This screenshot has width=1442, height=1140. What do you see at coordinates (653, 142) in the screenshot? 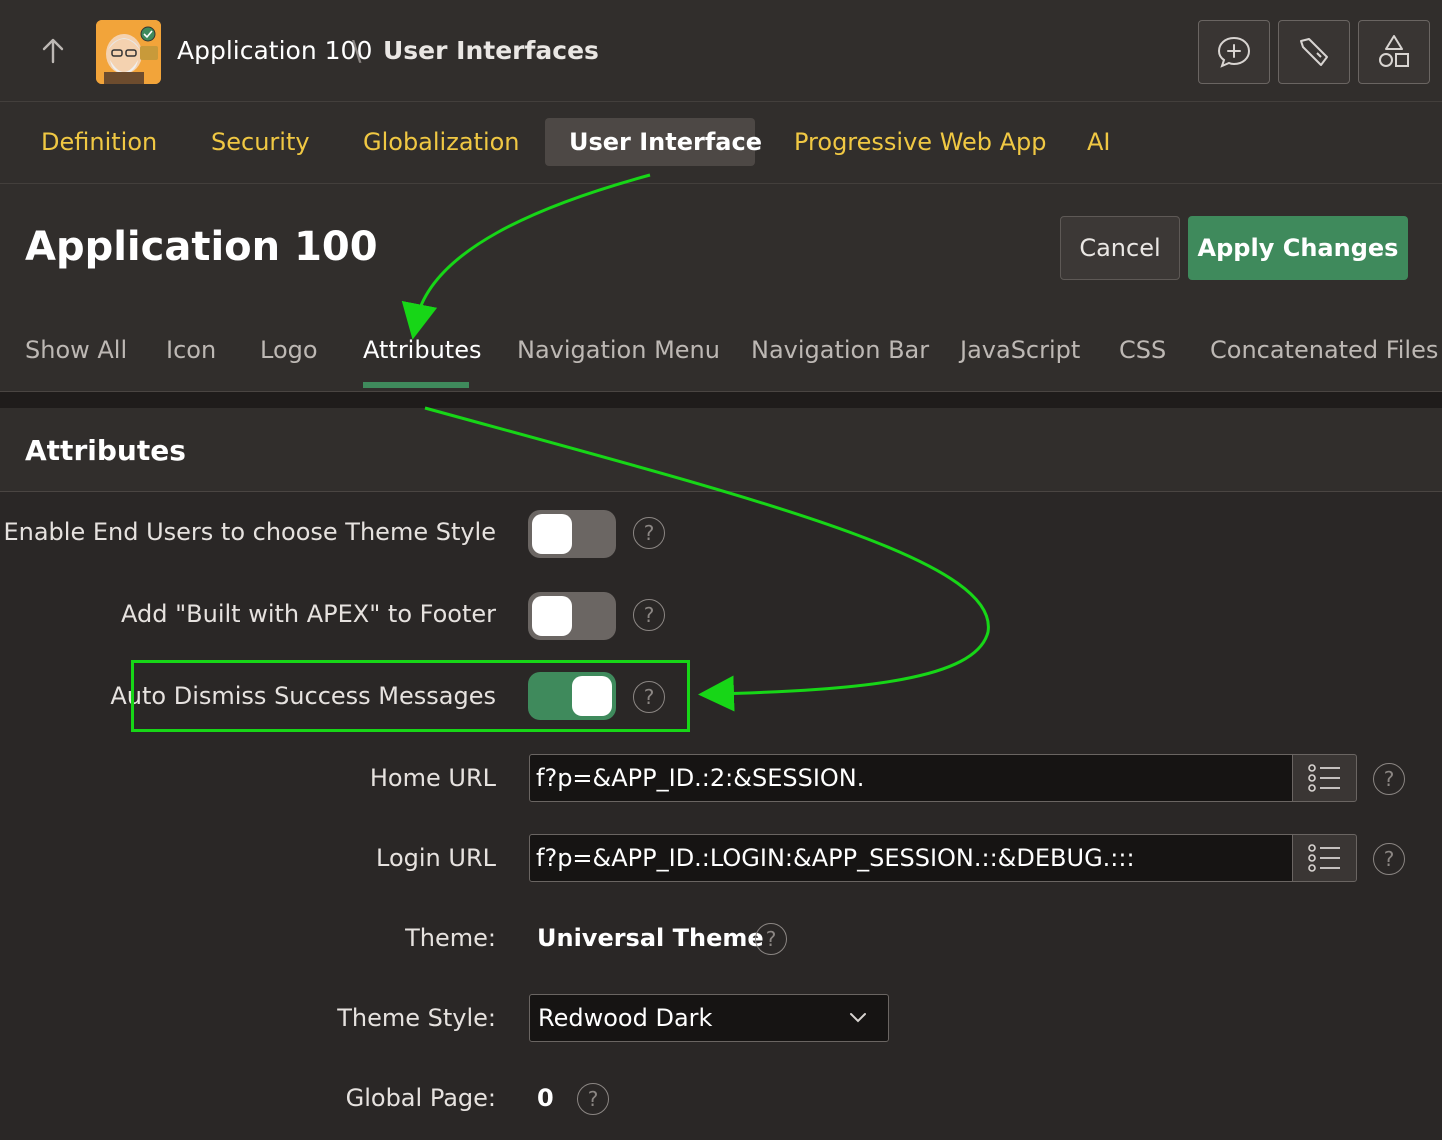
I see `tab-user-interface: User Interface` at bounding box center [653, 142].